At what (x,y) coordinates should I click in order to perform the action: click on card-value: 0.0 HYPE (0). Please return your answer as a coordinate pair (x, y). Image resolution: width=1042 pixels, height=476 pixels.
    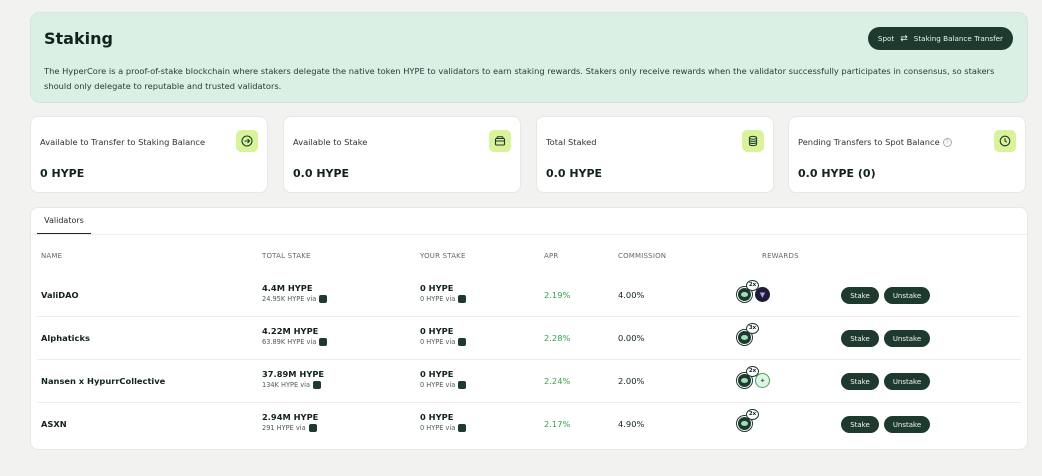
    Looking at the image, I should click on (837, 173).